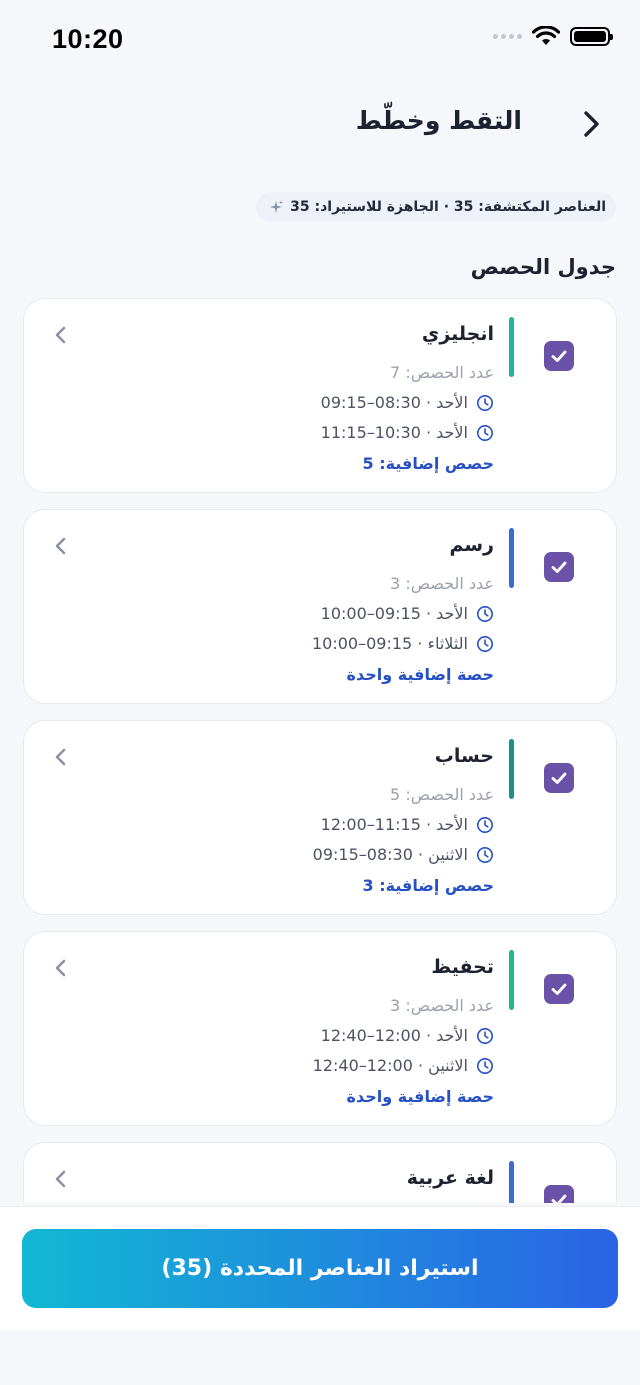 Image resolution: width=640 pixels, height=1385 pixels. What do you see at coordinates (442, 794) in the screenshot?
I see `session-count: عدد الحصص: 5` at bounding box center [442, 794].